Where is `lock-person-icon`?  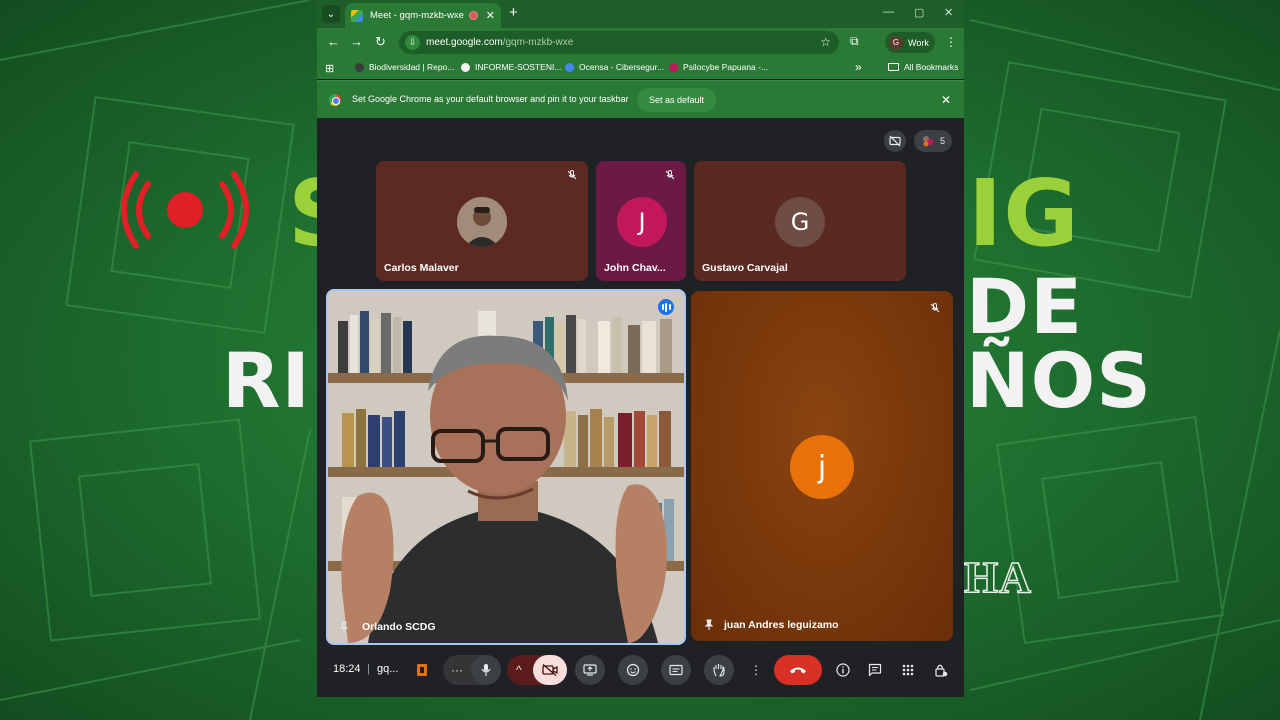
lock-person-icon is located at coordinates (941, 670).